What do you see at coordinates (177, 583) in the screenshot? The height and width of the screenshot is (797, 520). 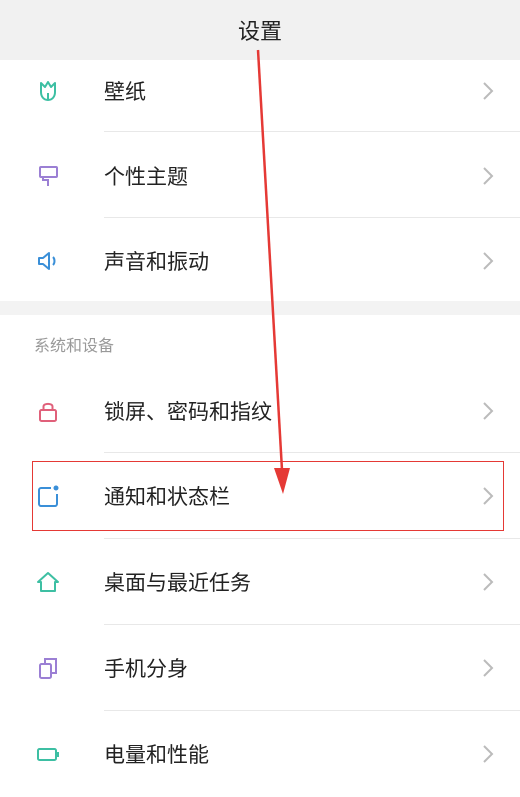 I see `settings-item-label: 桌面与最近任务` at bounding box center [177, 583].